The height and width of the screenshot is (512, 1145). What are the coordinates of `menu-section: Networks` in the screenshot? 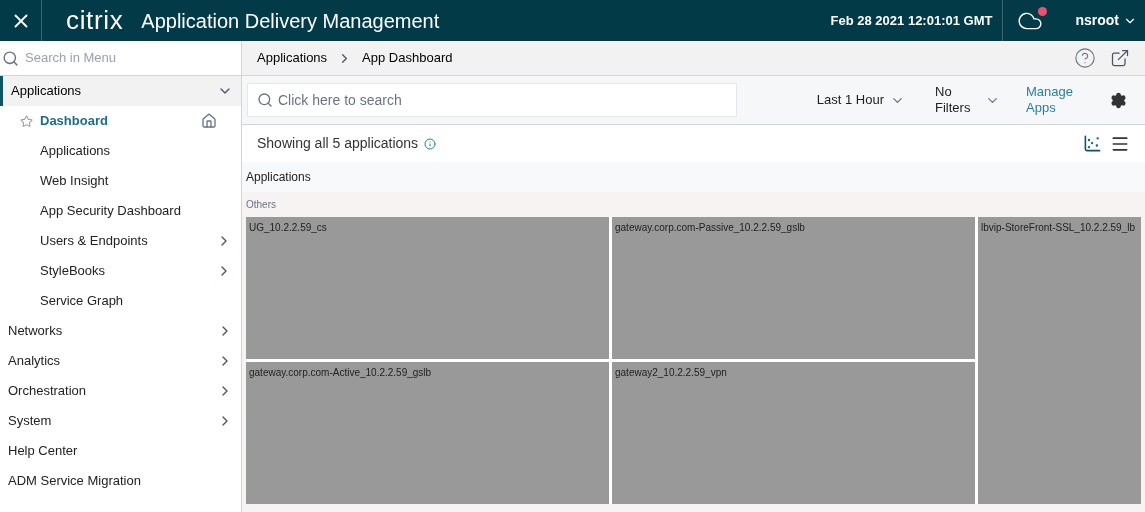 It's located at (120, 331).